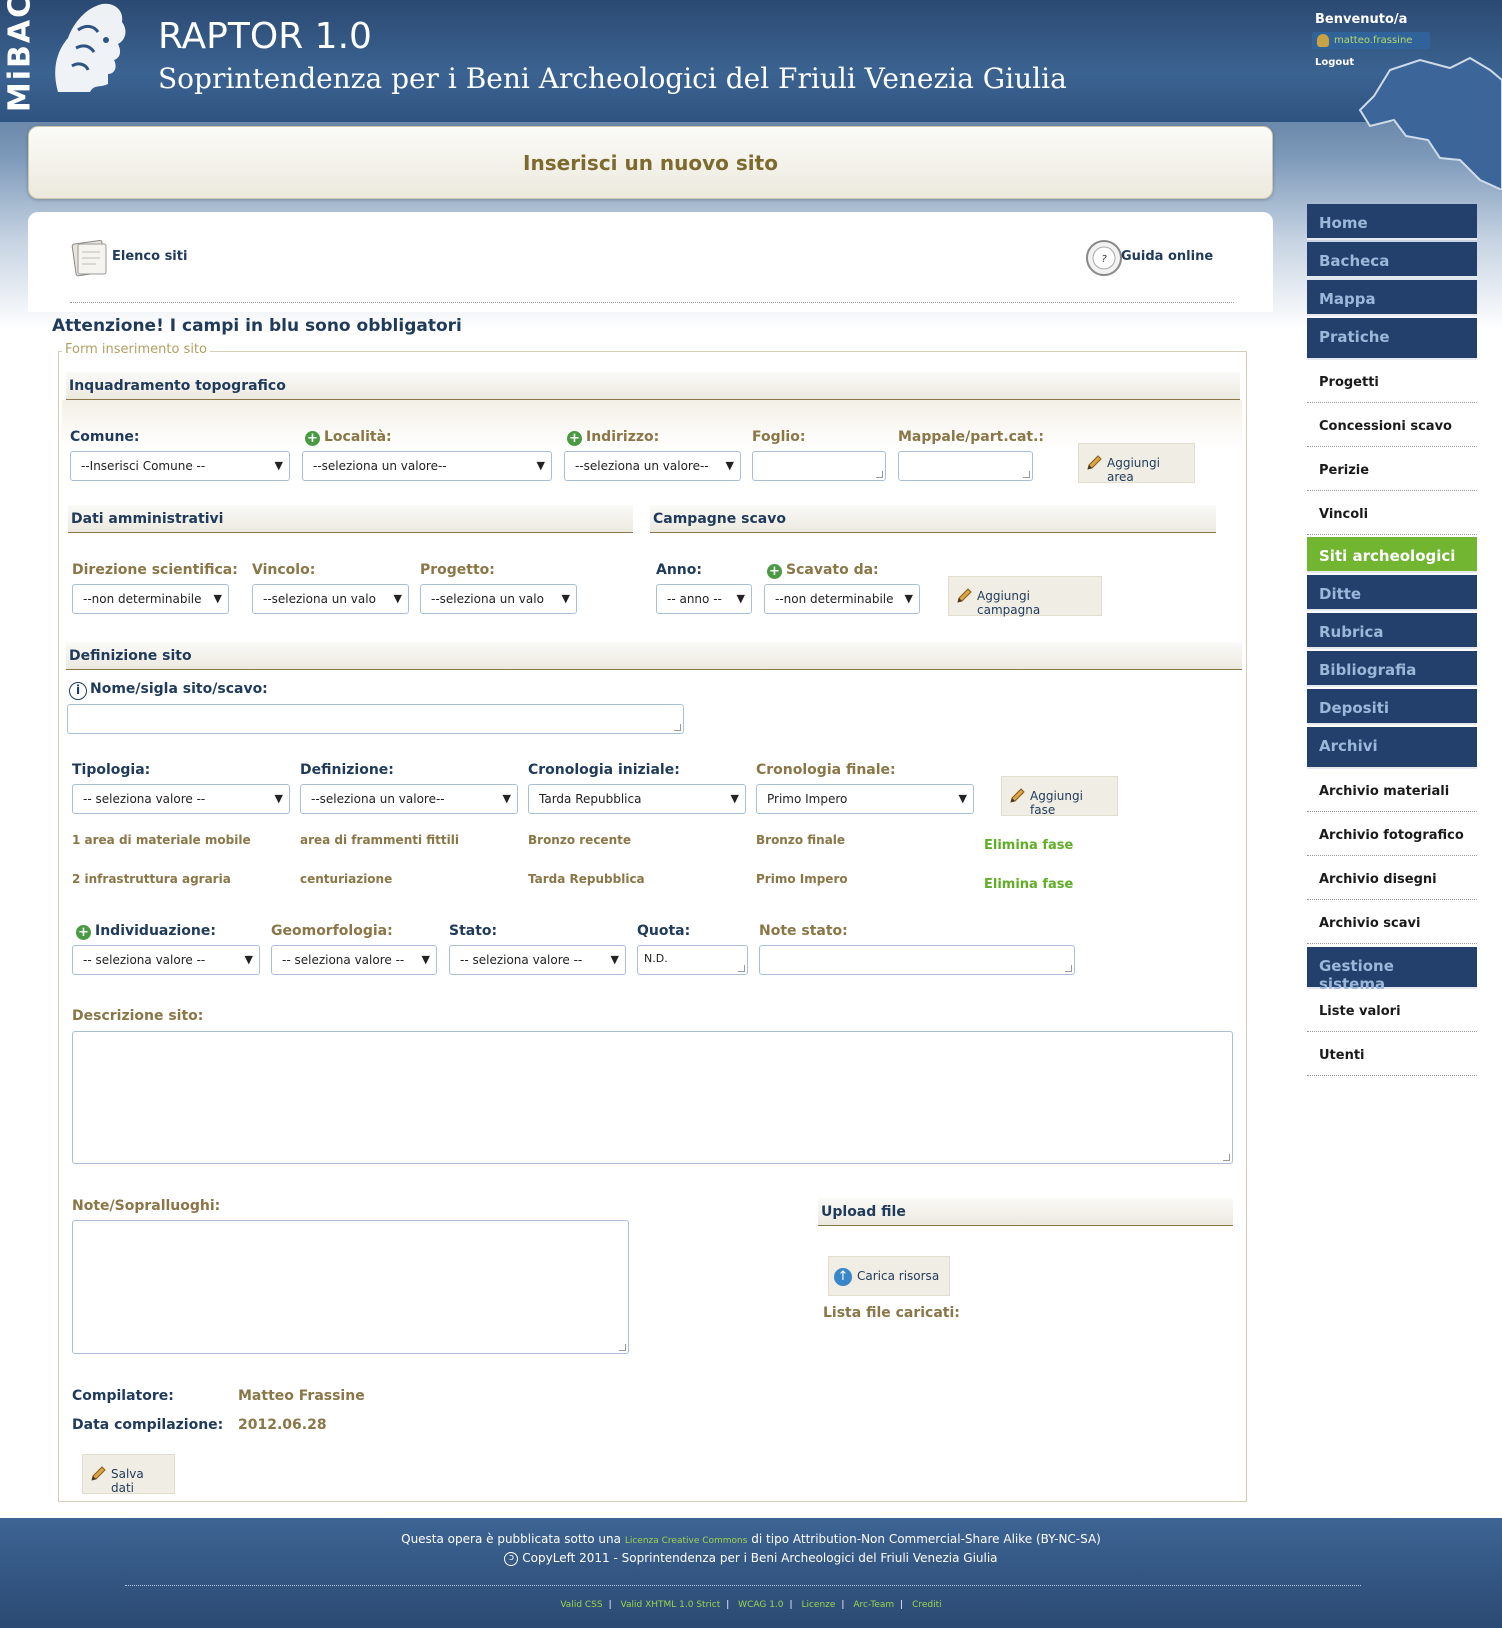 This screenshot has height=1628, width=1502. I want to click on scavato-select: --non determinabile ▼, so click(842, 599).